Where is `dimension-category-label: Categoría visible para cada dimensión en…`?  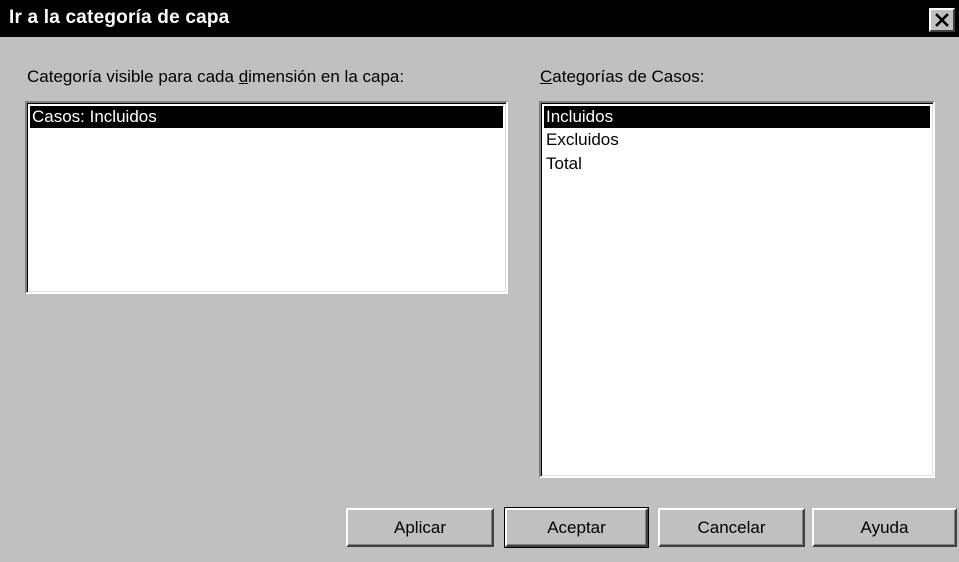
dimension-category-label: Categoría visible para cada dimensión en… is located at coordinates (215, 77).